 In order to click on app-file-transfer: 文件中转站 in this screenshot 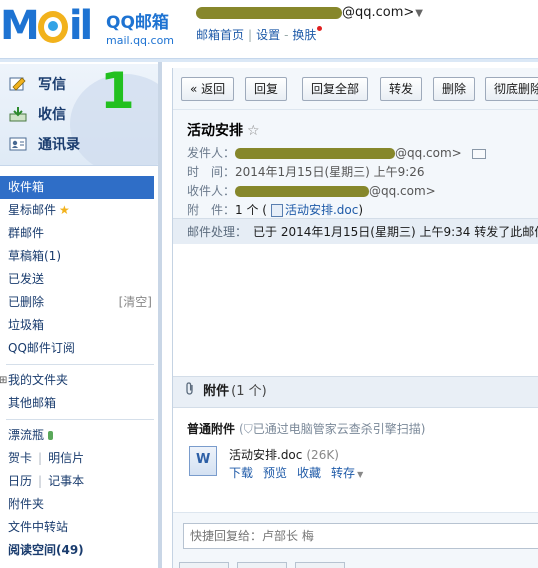, I will do `click(80, 527)`.